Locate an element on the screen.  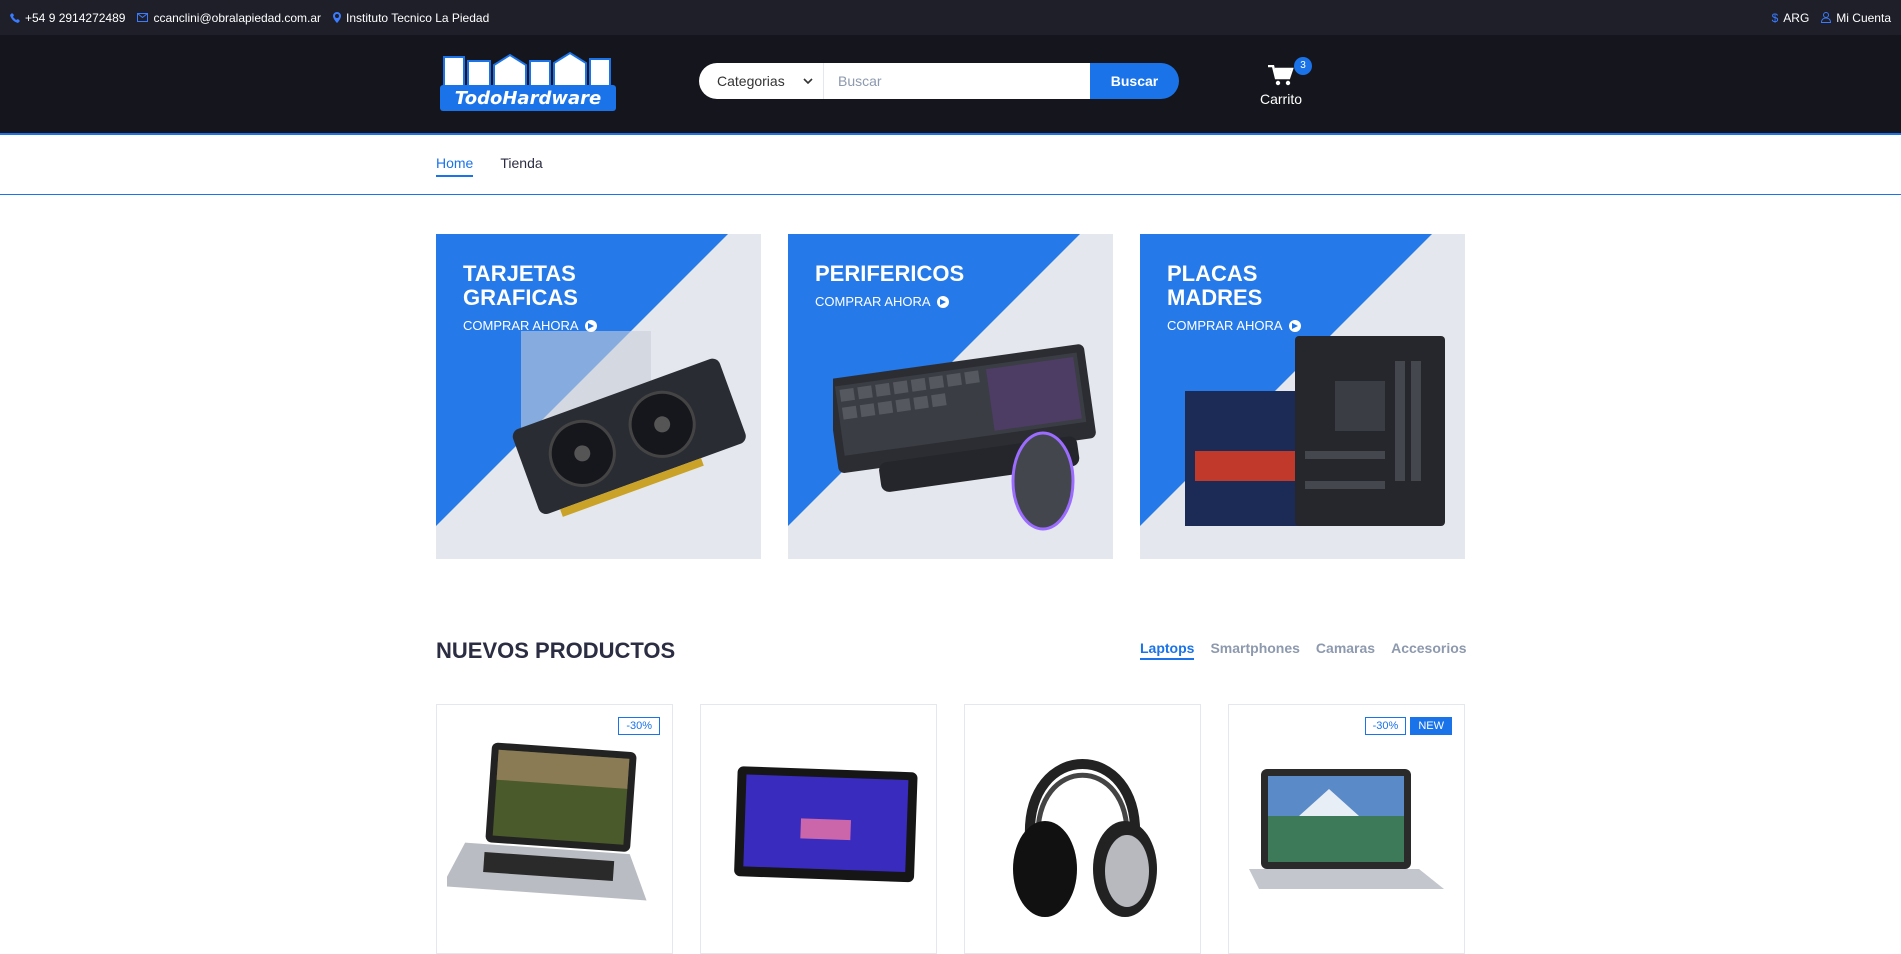
collection-text: TARJETAS GRAFICAS COMPRAR AHORA is located at coordinates (538, 298).